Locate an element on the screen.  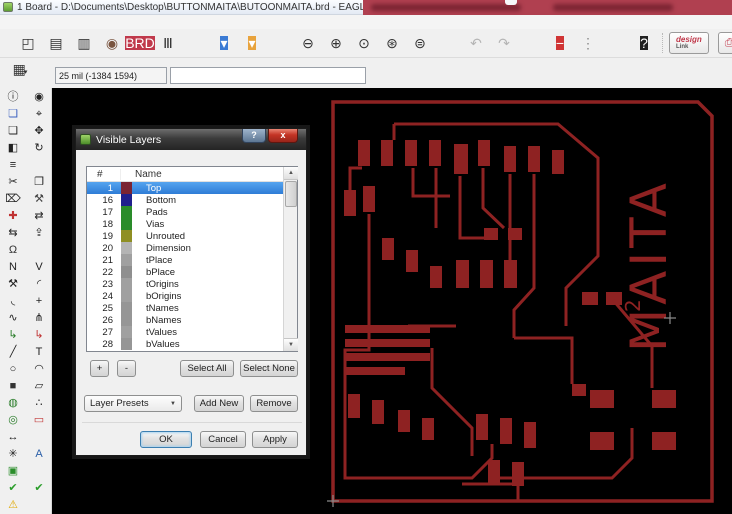
copy-icon: ❐ is located at coordinates (39, 182).